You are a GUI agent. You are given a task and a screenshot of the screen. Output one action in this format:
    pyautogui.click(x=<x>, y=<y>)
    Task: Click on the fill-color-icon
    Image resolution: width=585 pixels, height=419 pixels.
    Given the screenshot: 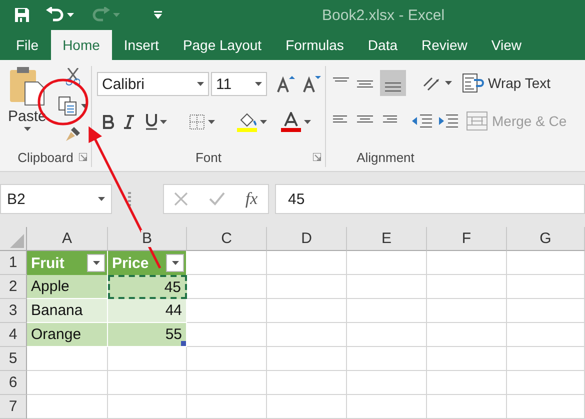 What is the action you would take?
    pyautogui.click(x=247, y=122)
    